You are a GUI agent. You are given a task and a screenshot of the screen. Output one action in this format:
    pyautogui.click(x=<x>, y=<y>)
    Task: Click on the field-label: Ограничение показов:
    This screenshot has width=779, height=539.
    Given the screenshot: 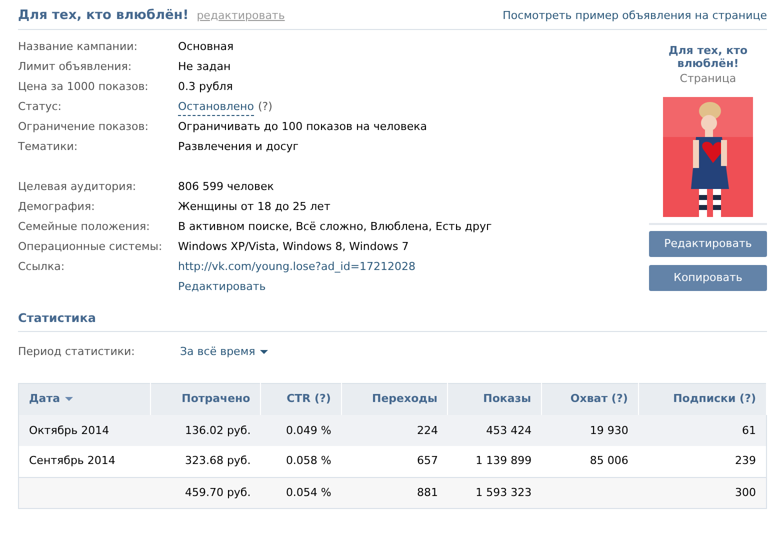 What is the action you would take?
    pyautogui.click(x=84, y=127)
    